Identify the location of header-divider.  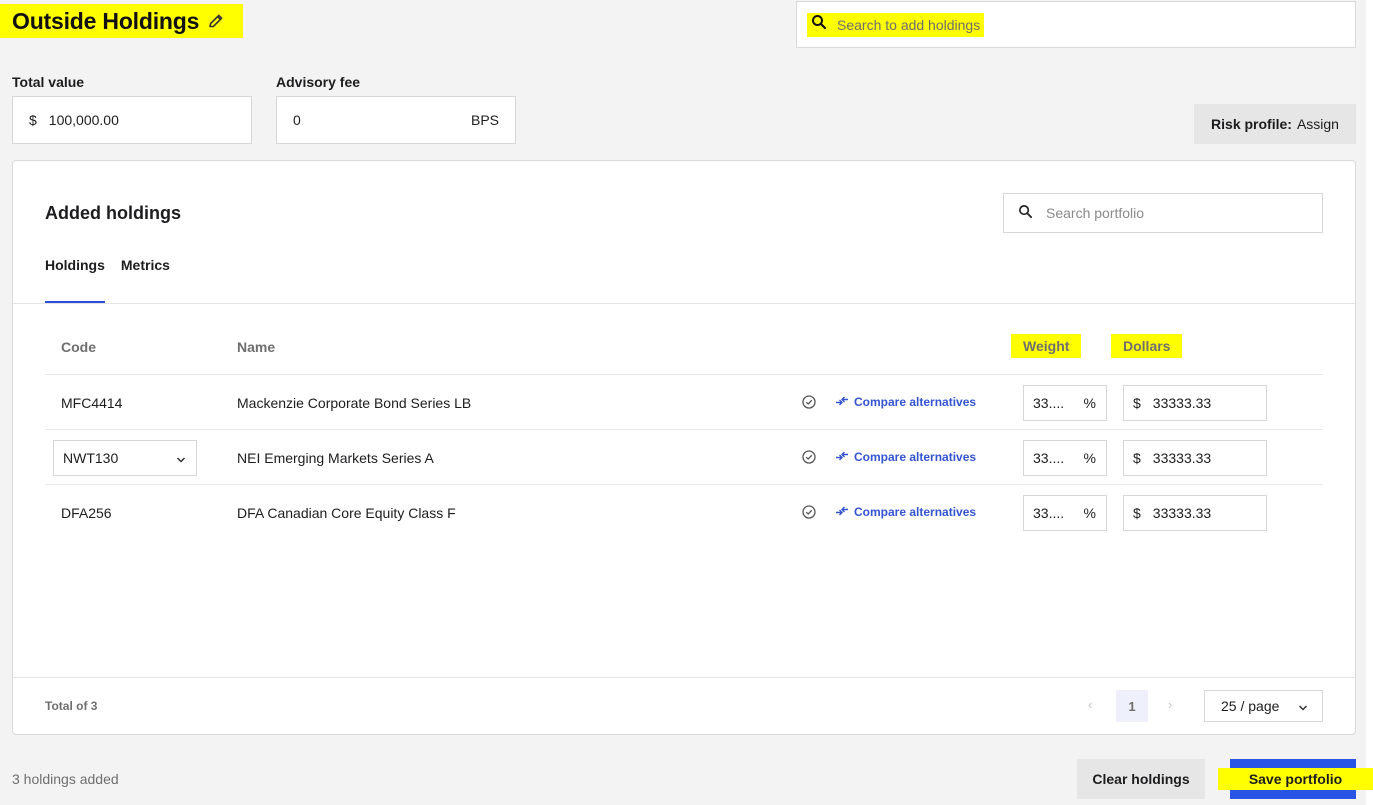
(684, 374).